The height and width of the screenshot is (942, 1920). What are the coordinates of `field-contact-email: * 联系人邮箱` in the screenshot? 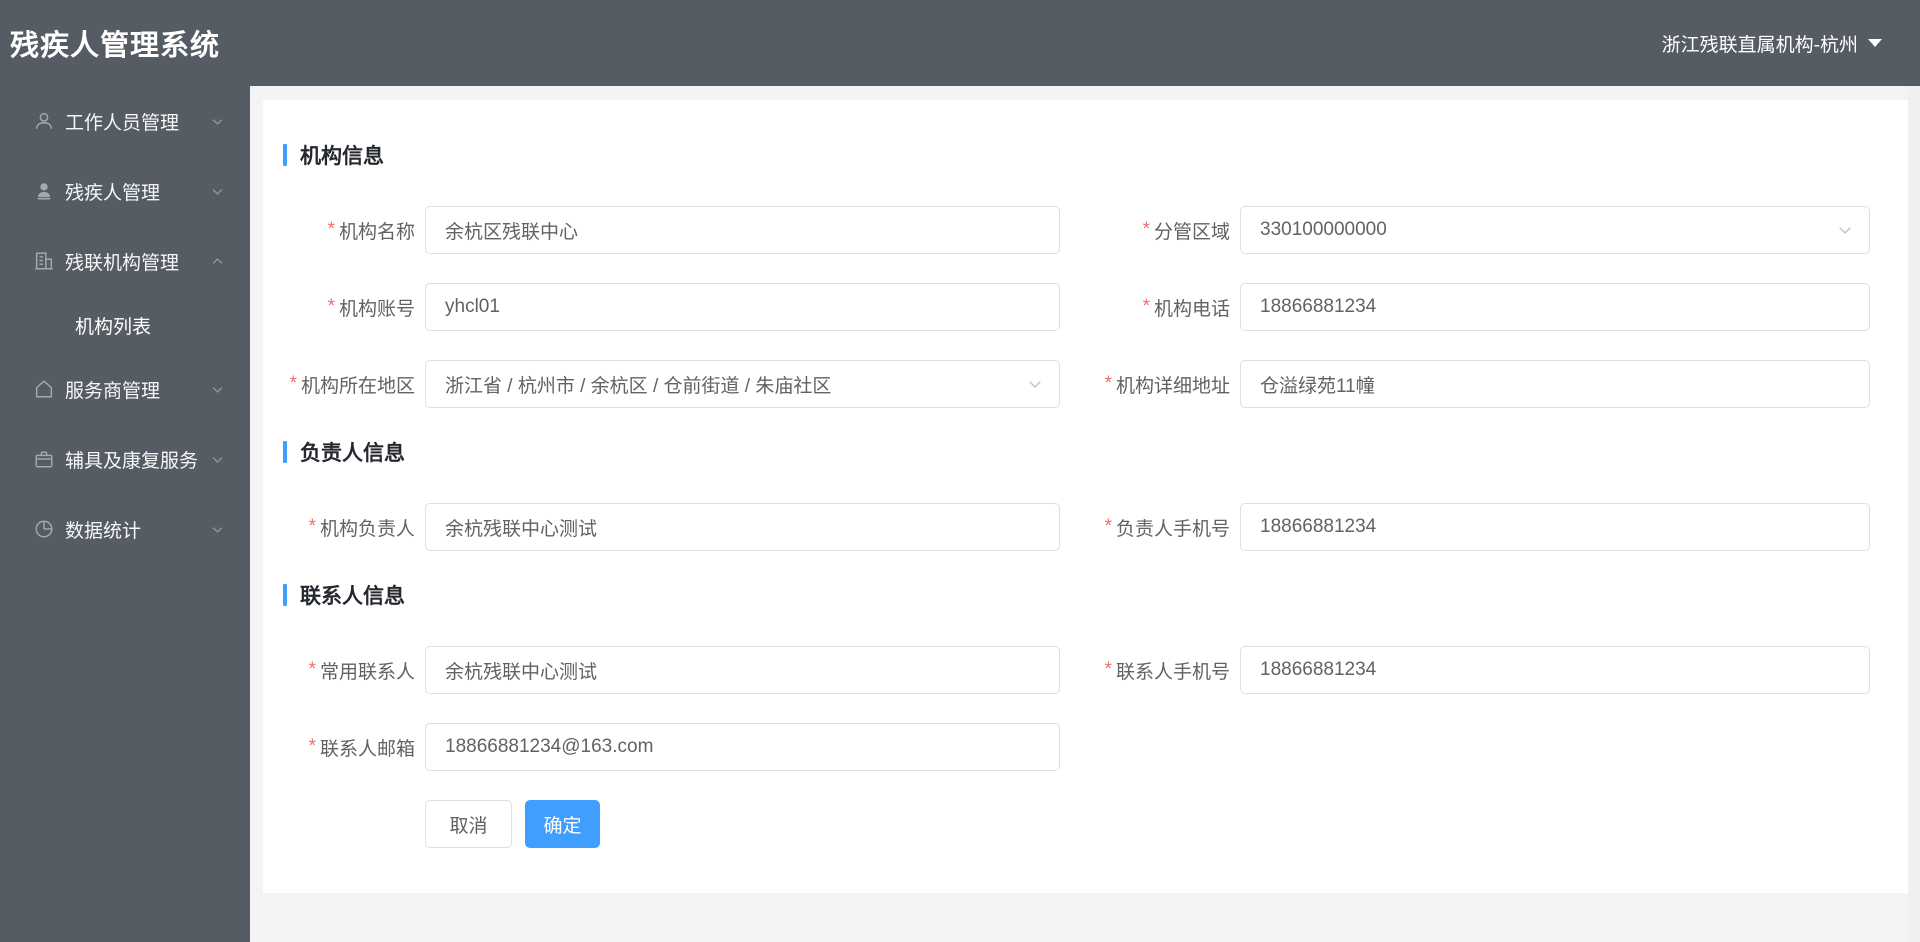 It's located at (671, 747).